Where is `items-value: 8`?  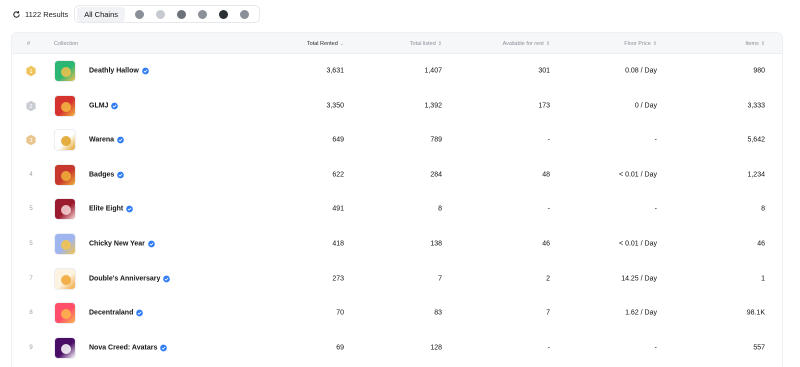 items-value: 8 is located at coordinates (763, 209).